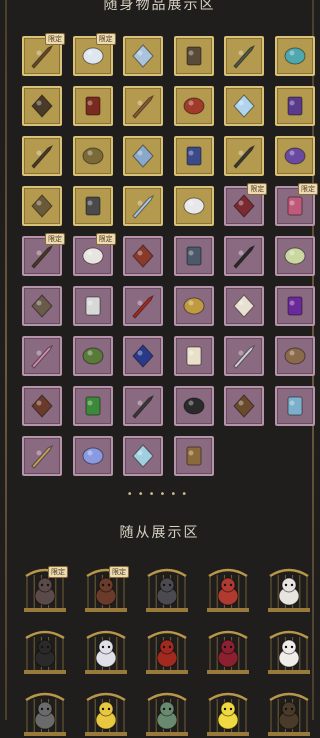 The image size is (320, 738). Describe the element at coordinates (167, 591) in the screenshot. I see `cat-pet-icon` at that location.